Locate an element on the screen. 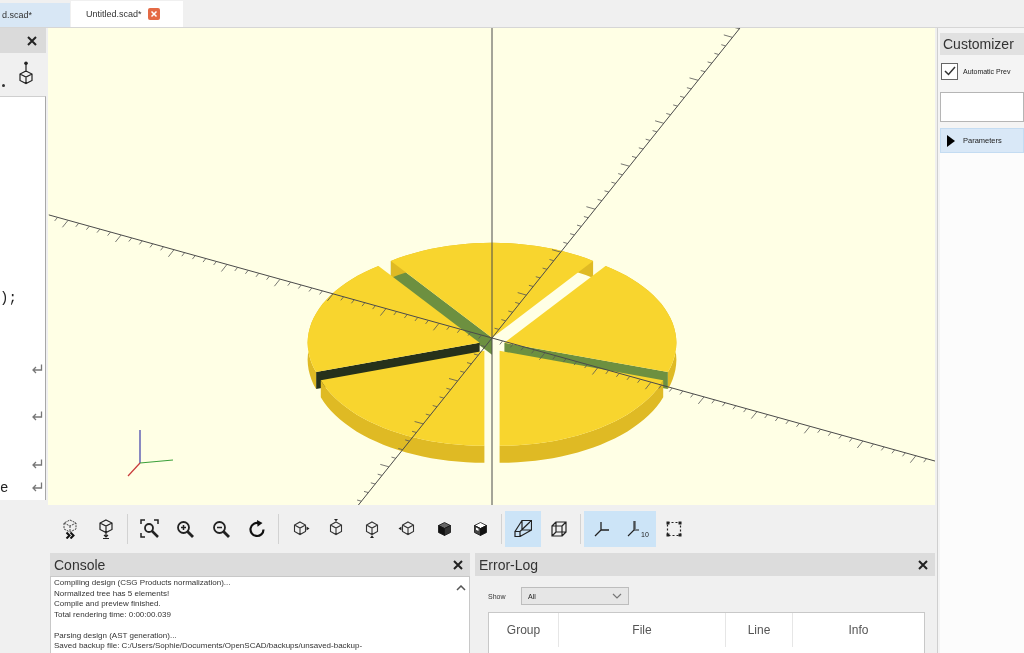 Image resolution: width=1024 pixels, height=653 pixels. file-tab: d.scad* is located at coordinates (35, 15).